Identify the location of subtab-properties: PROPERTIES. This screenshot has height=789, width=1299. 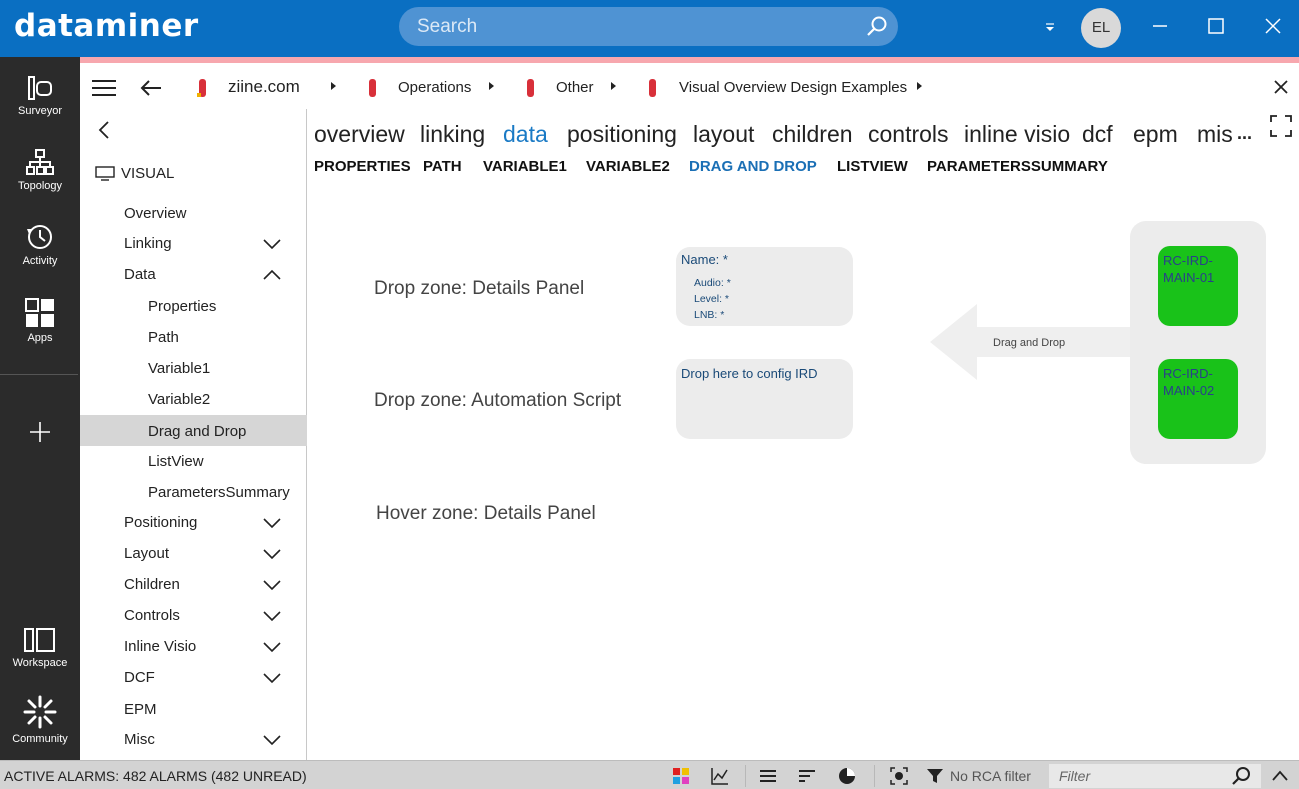
(362, 166).